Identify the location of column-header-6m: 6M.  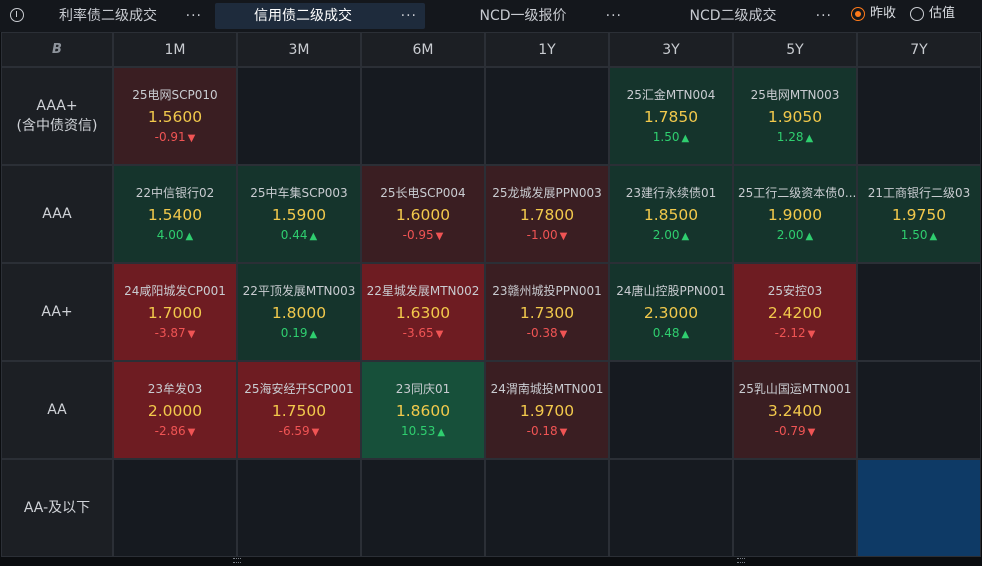
(423, 49).